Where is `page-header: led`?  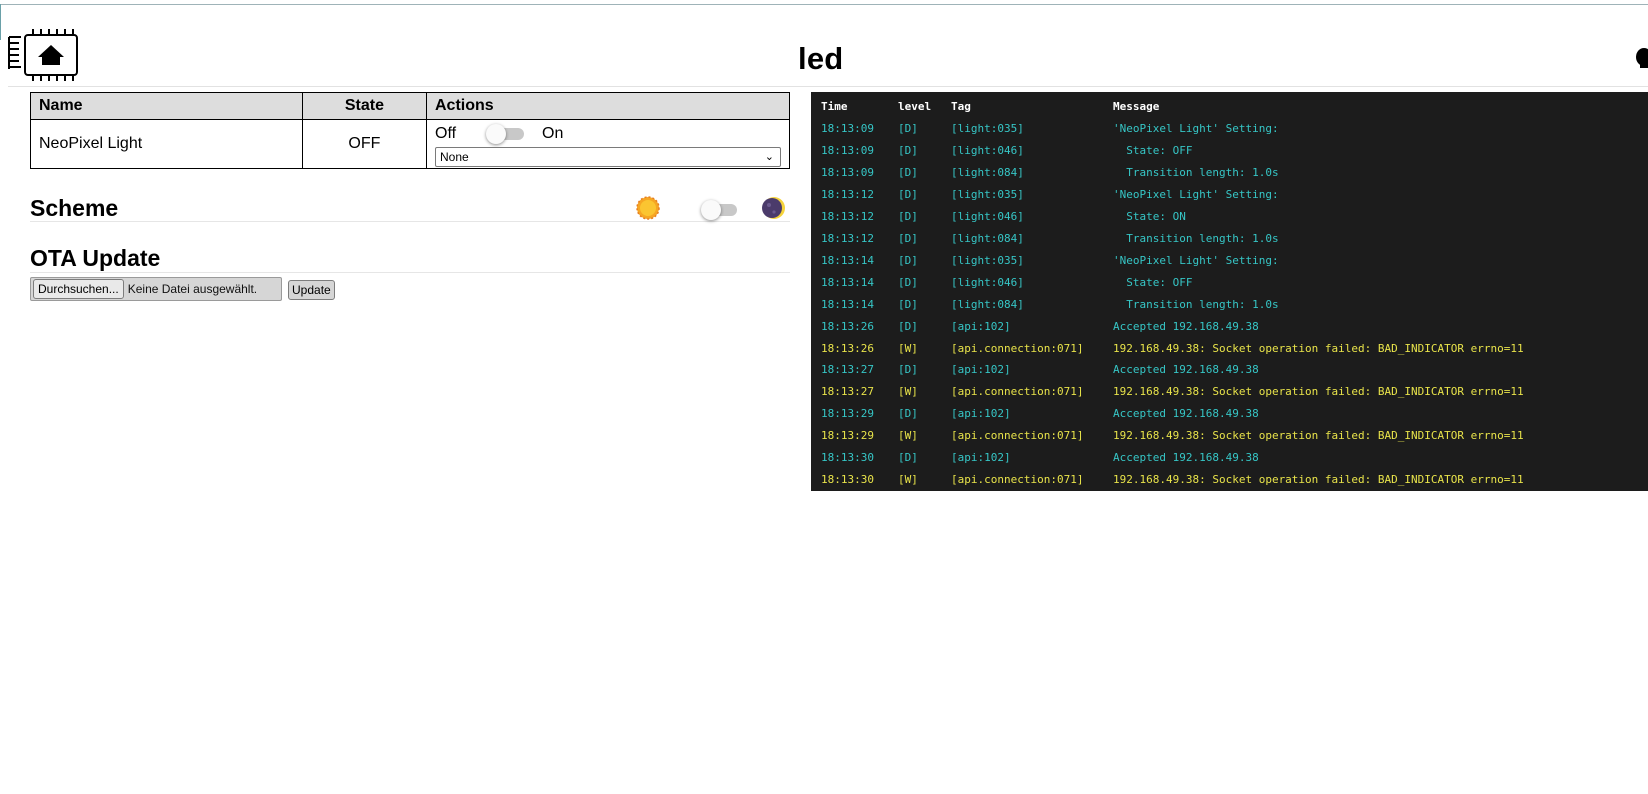
page-header: led is located at coordinates (824, 46).